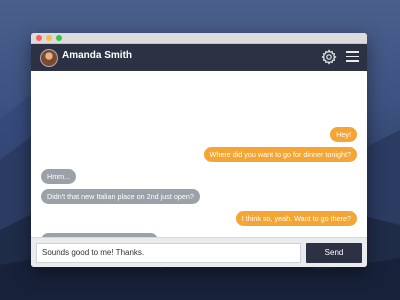 The image size is (400, 300). Describe the element at coordinates (343, 134) in the screenshot. I see `message-bubble-outgoing: Hey!` at that location.